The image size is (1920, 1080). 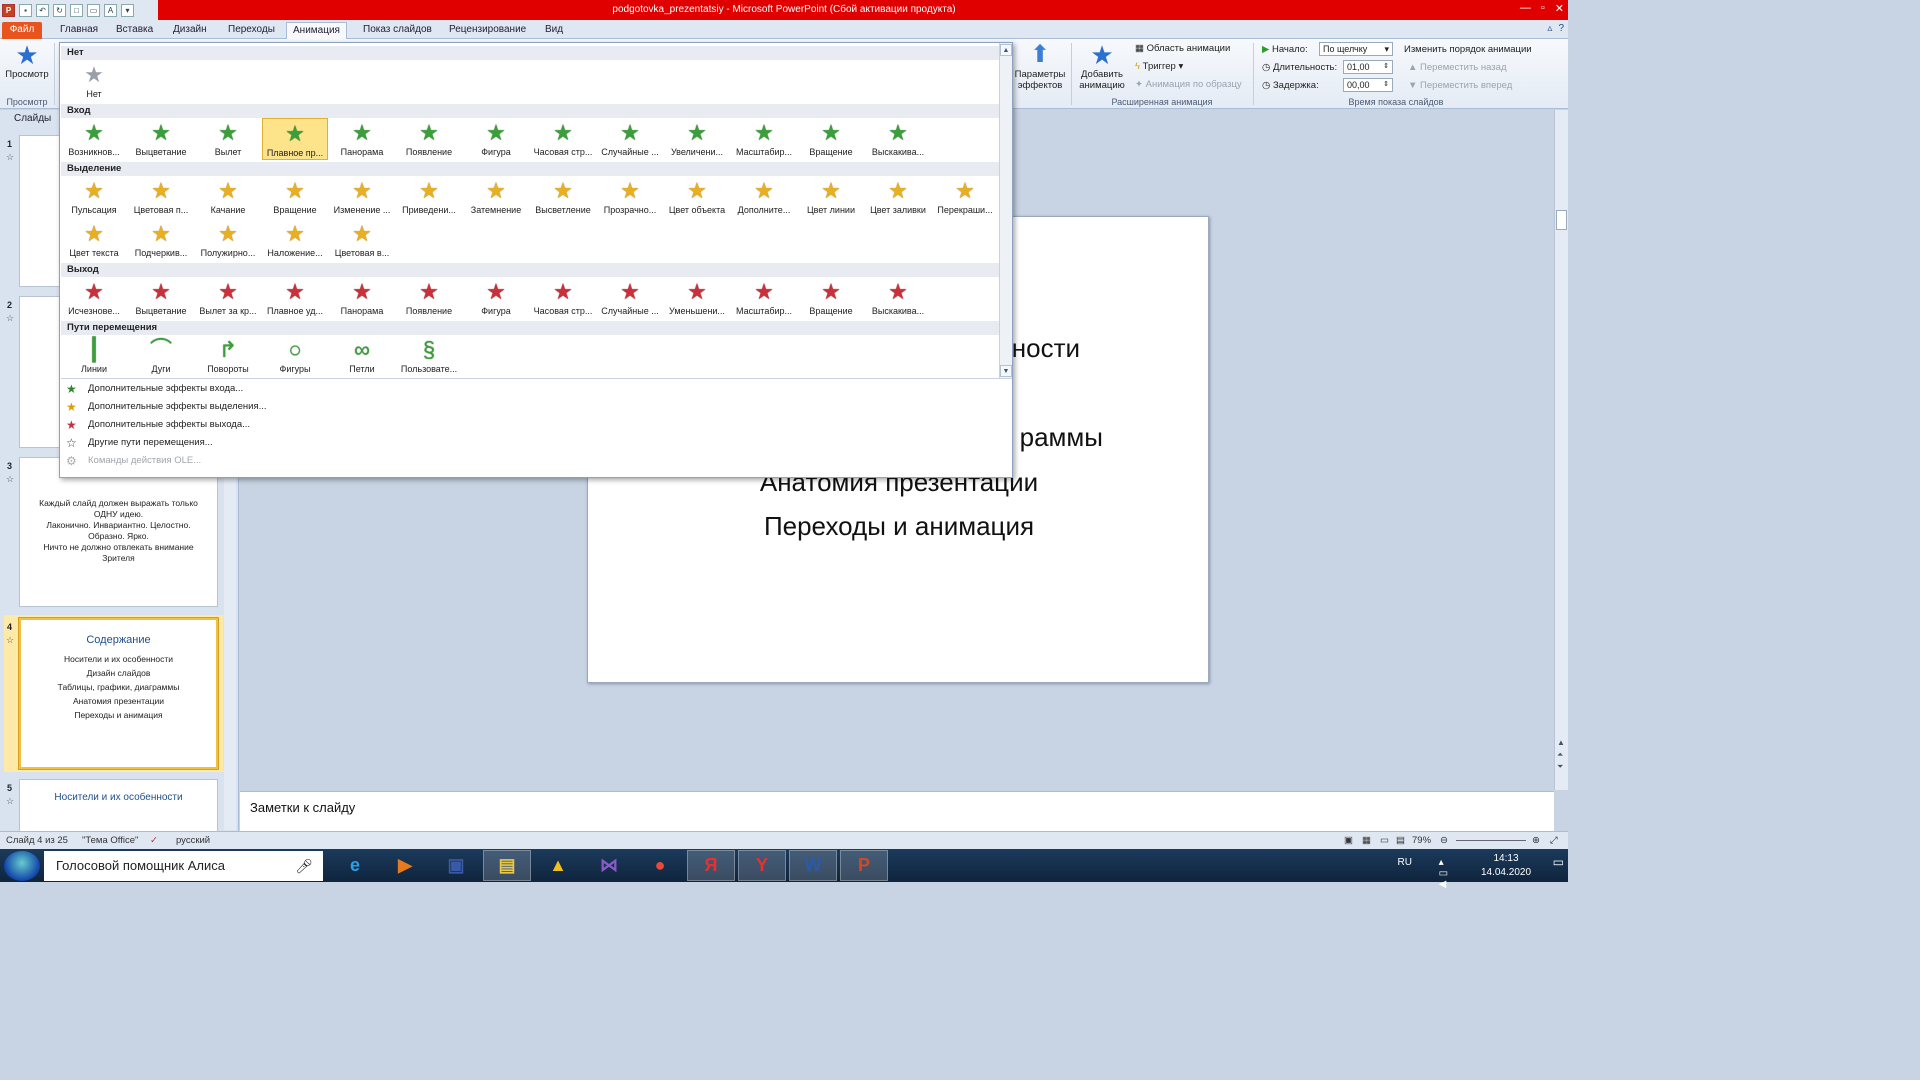 What do you see at coordinates (1561, 220) in the screenshot?
I see `scroll-thumb` at bounding box center [1561, 220].